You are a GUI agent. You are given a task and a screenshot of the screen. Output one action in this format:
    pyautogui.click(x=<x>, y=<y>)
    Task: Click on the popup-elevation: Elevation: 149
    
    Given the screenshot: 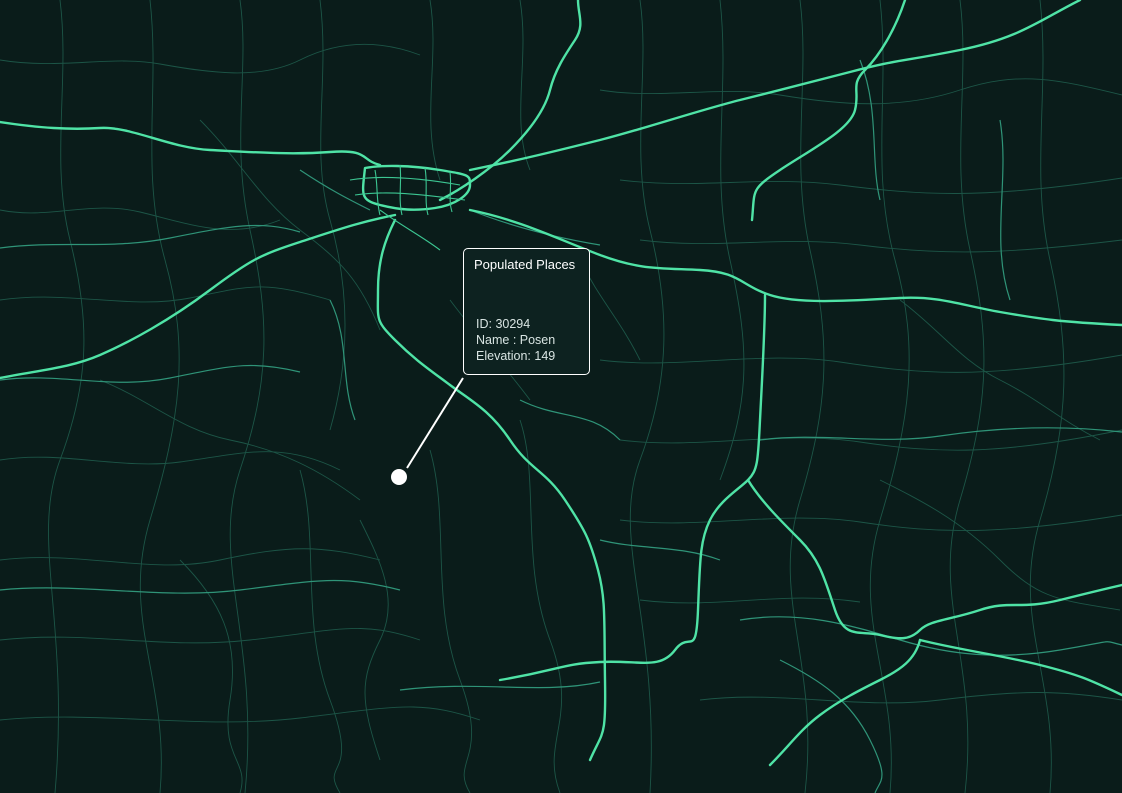 What is the action you would take?
    pyautogui.click(x=516, y=356)
    